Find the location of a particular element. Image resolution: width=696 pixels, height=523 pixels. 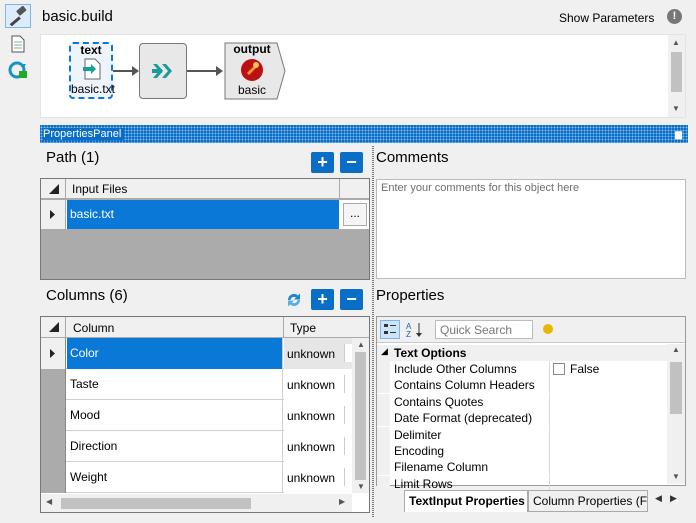

tab-column-properties: Column Properties (F is located at coordinates (588, 501).